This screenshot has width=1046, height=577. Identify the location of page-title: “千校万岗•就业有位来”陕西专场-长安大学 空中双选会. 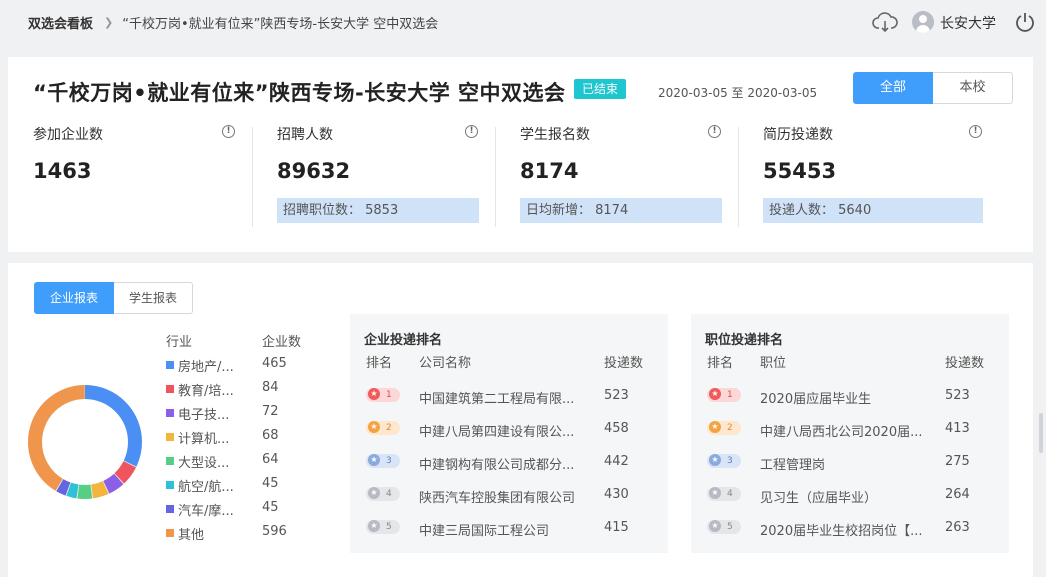
(299, 93).